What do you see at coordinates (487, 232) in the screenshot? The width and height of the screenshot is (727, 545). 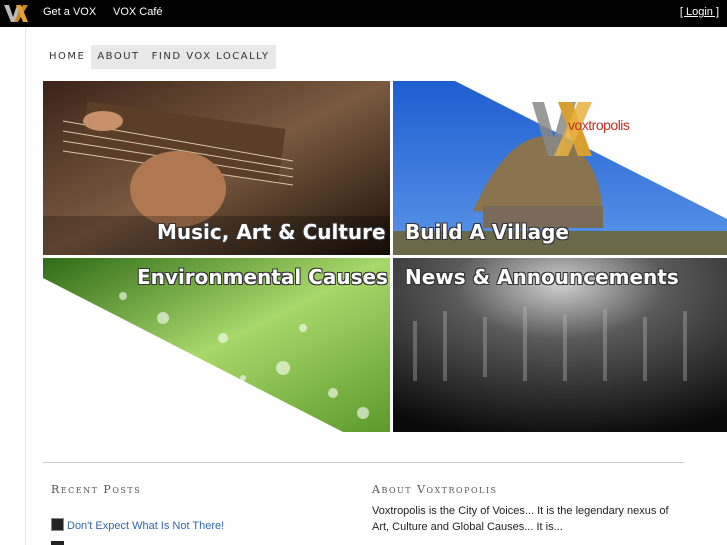 I see `village-tile-label: Build A Village` at bounding box center [487, 232].